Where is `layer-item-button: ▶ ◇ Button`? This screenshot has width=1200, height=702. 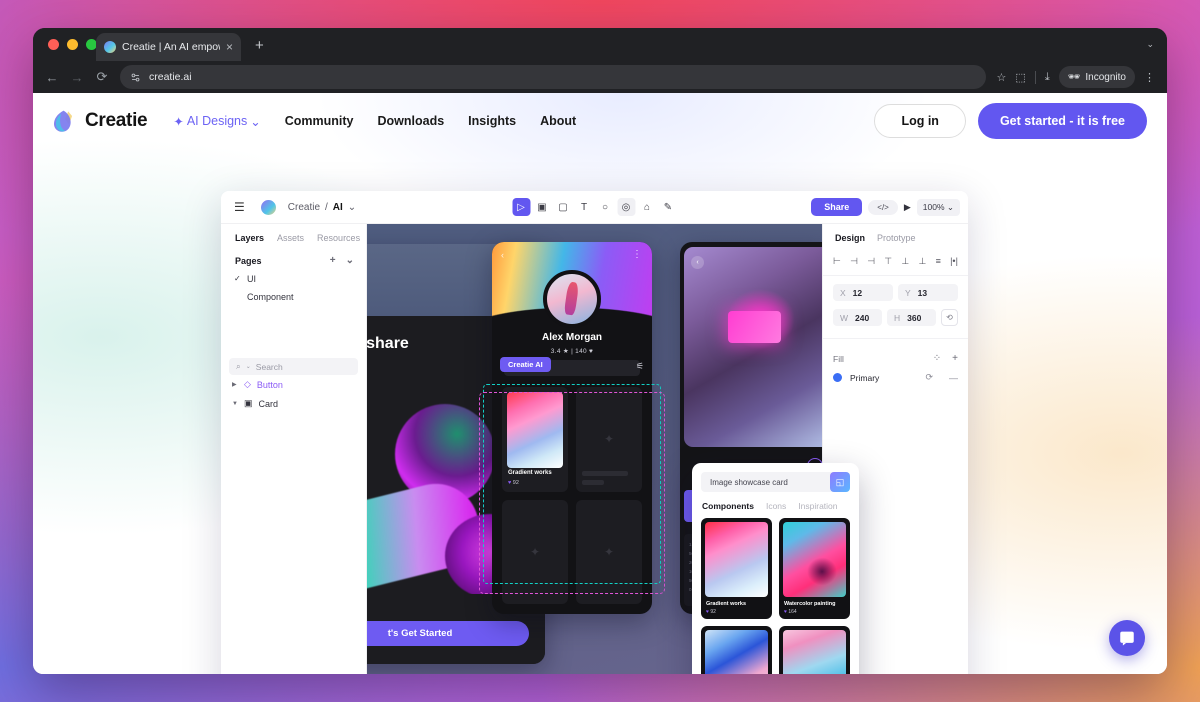 layer-item-button: ▶ ◇ Button is located at coordinates (293, 384).